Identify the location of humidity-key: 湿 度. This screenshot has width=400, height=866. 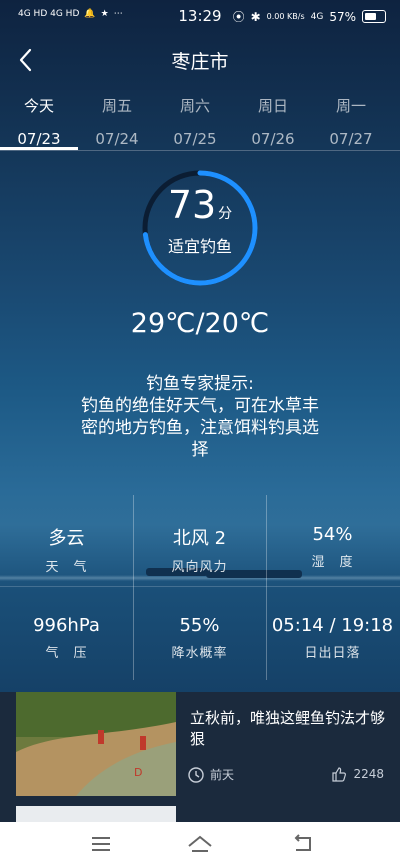
(332, 562).